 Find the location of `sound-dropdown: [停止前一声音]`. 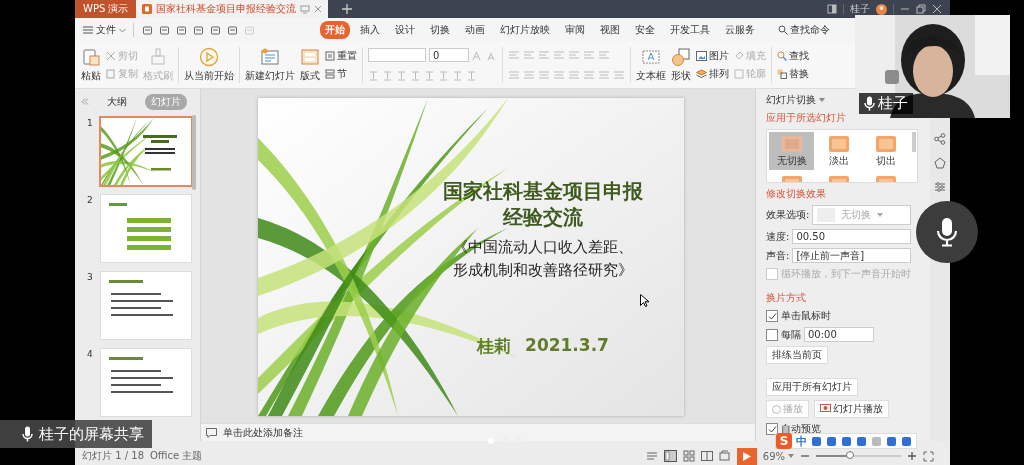

sound-dropdown: [停止前一声音] is located at coordinates (851, 255).